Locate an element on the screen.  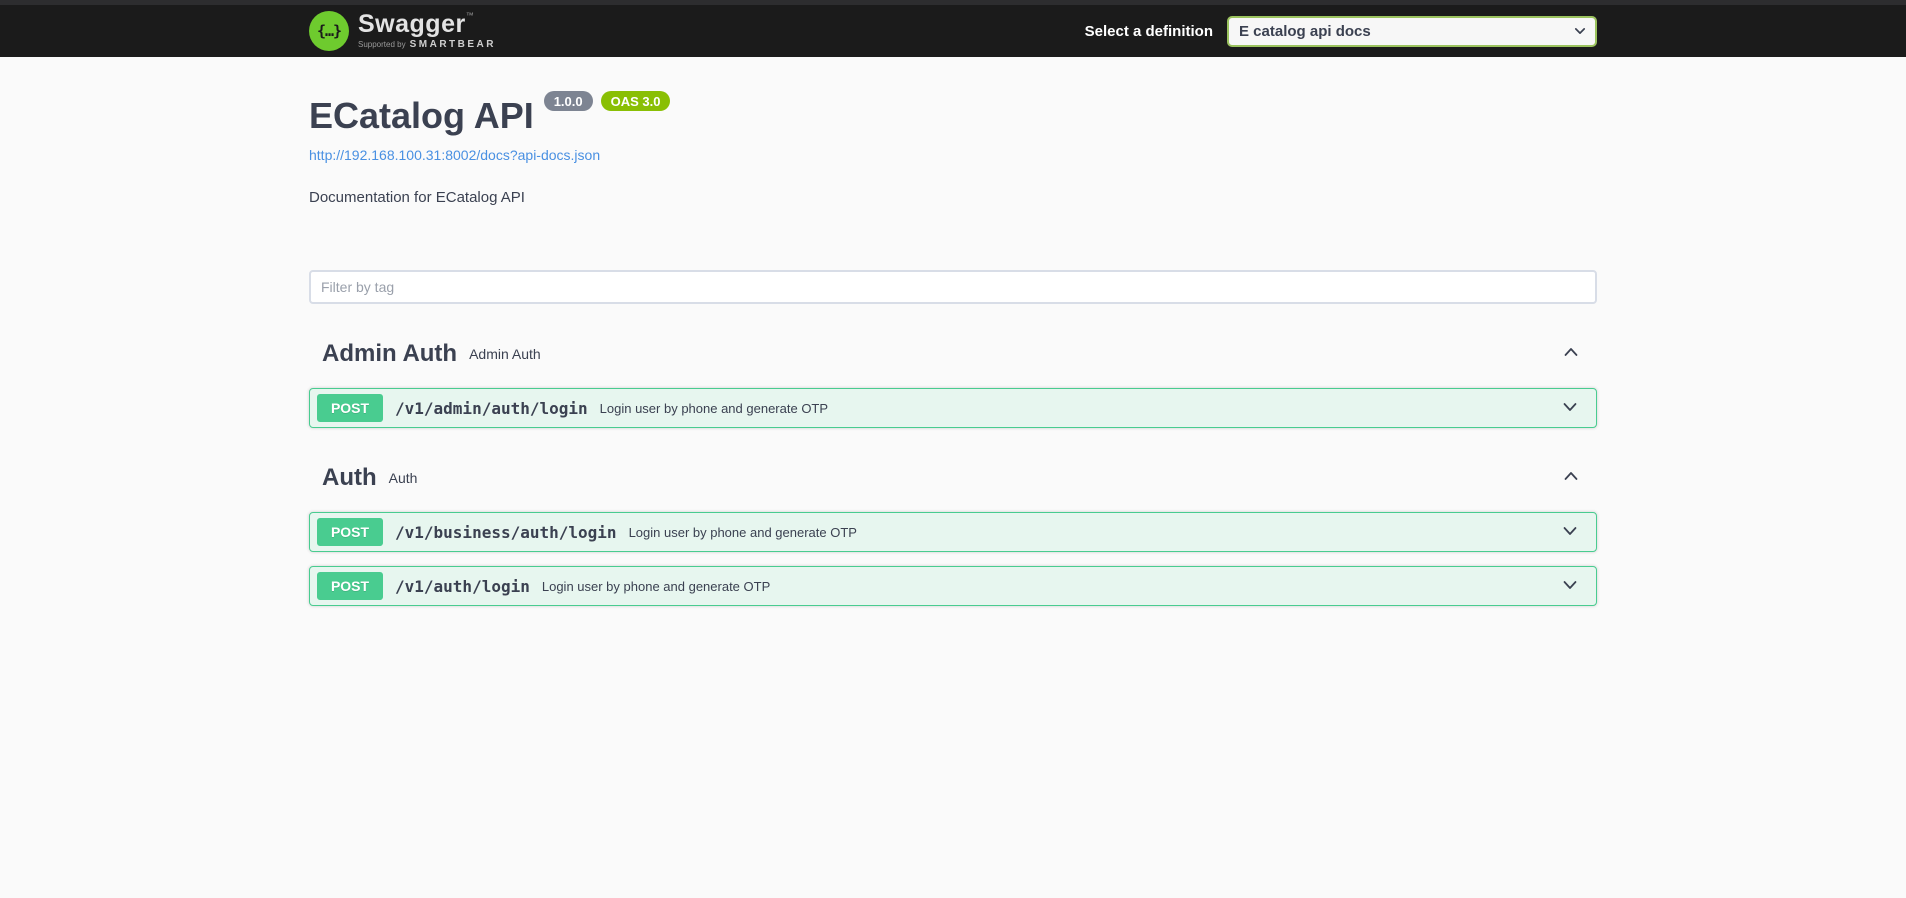
definition-select-wrap: E catalog api docs is located at coordinates (1412, 31).